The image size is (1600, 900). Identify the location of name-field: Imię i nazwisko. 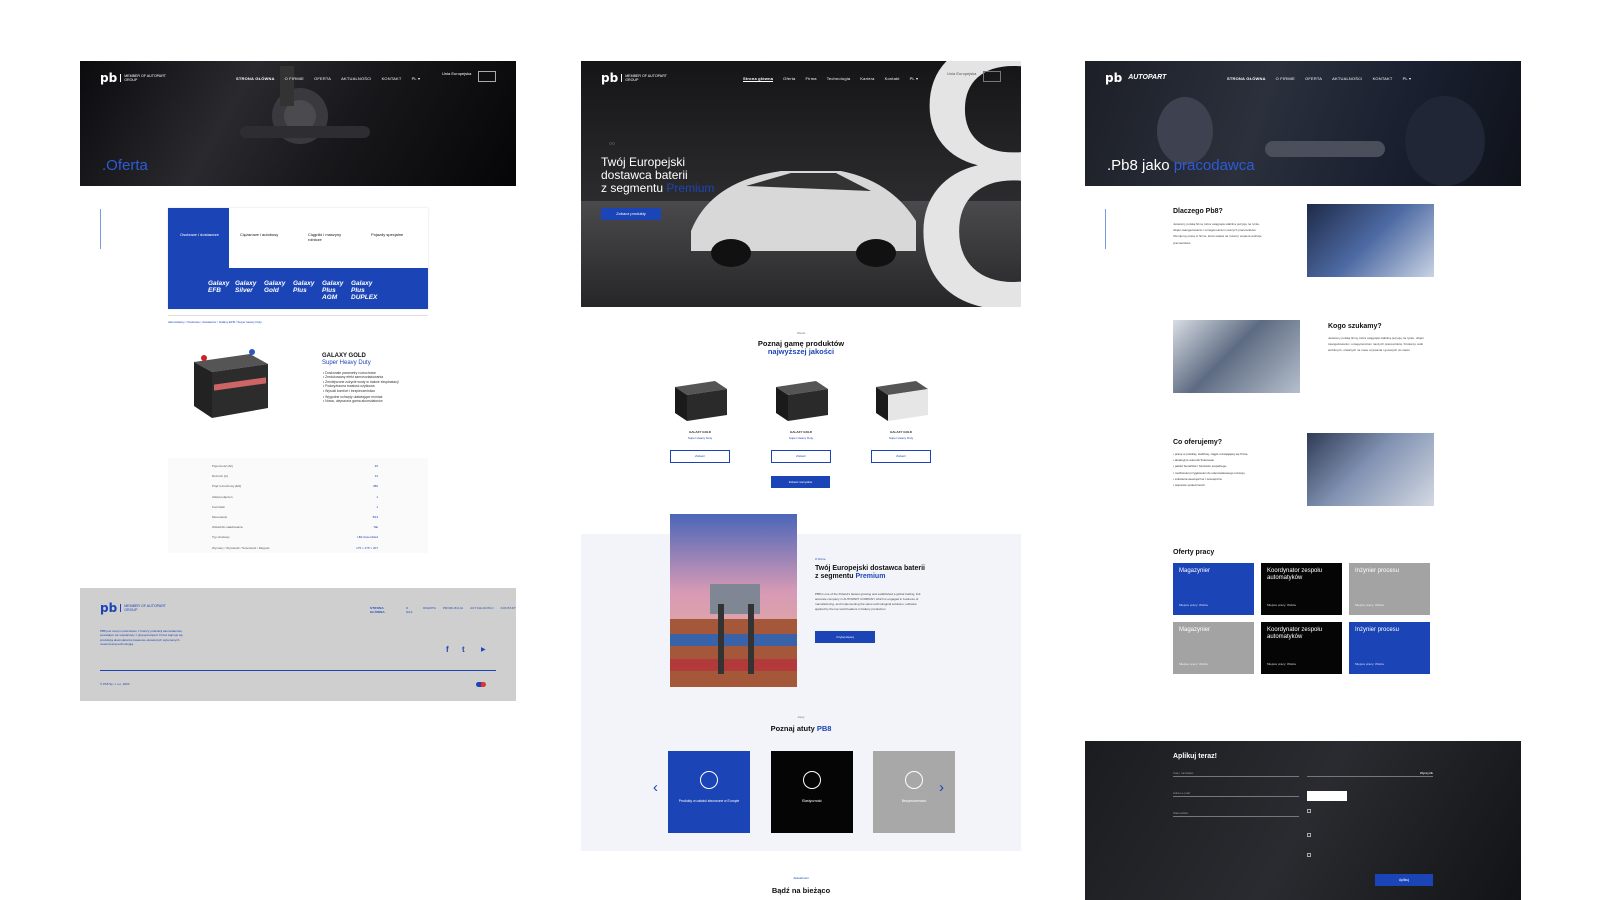
(1236, 773).